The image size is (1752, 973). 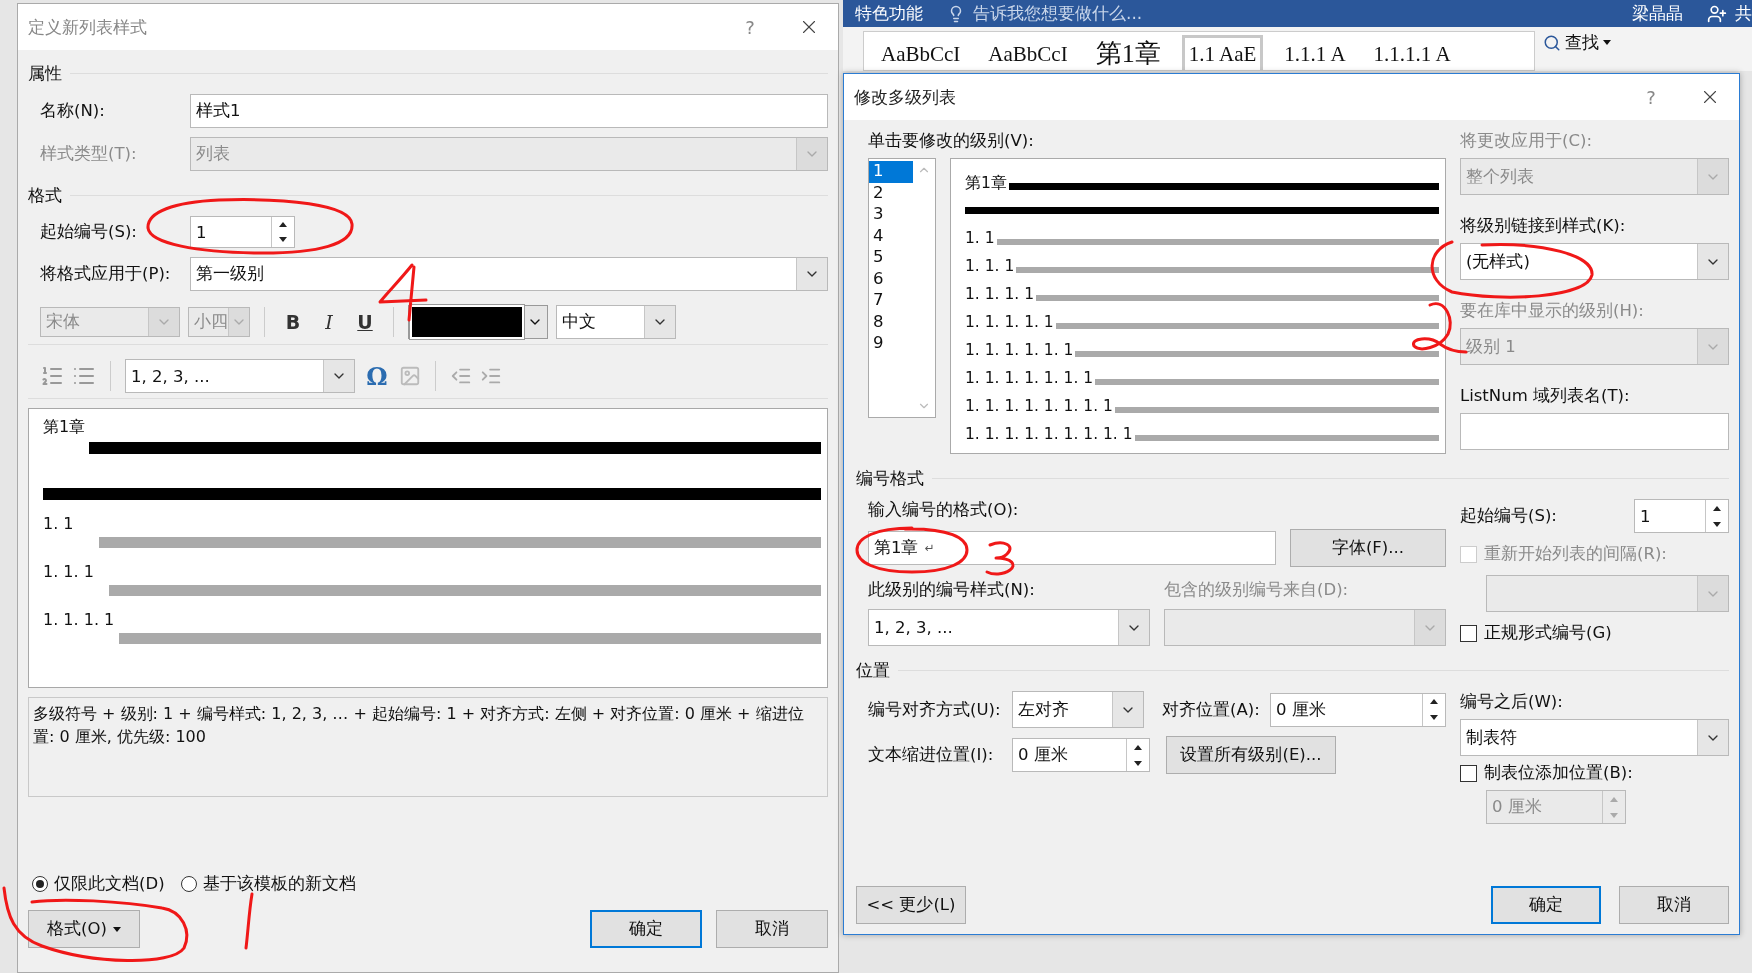 What do you see at coordinates (1358, 709) in the screenshot?
I see `aligned-at-spinner: 0 厘米` at bounding box center [1358, 709].